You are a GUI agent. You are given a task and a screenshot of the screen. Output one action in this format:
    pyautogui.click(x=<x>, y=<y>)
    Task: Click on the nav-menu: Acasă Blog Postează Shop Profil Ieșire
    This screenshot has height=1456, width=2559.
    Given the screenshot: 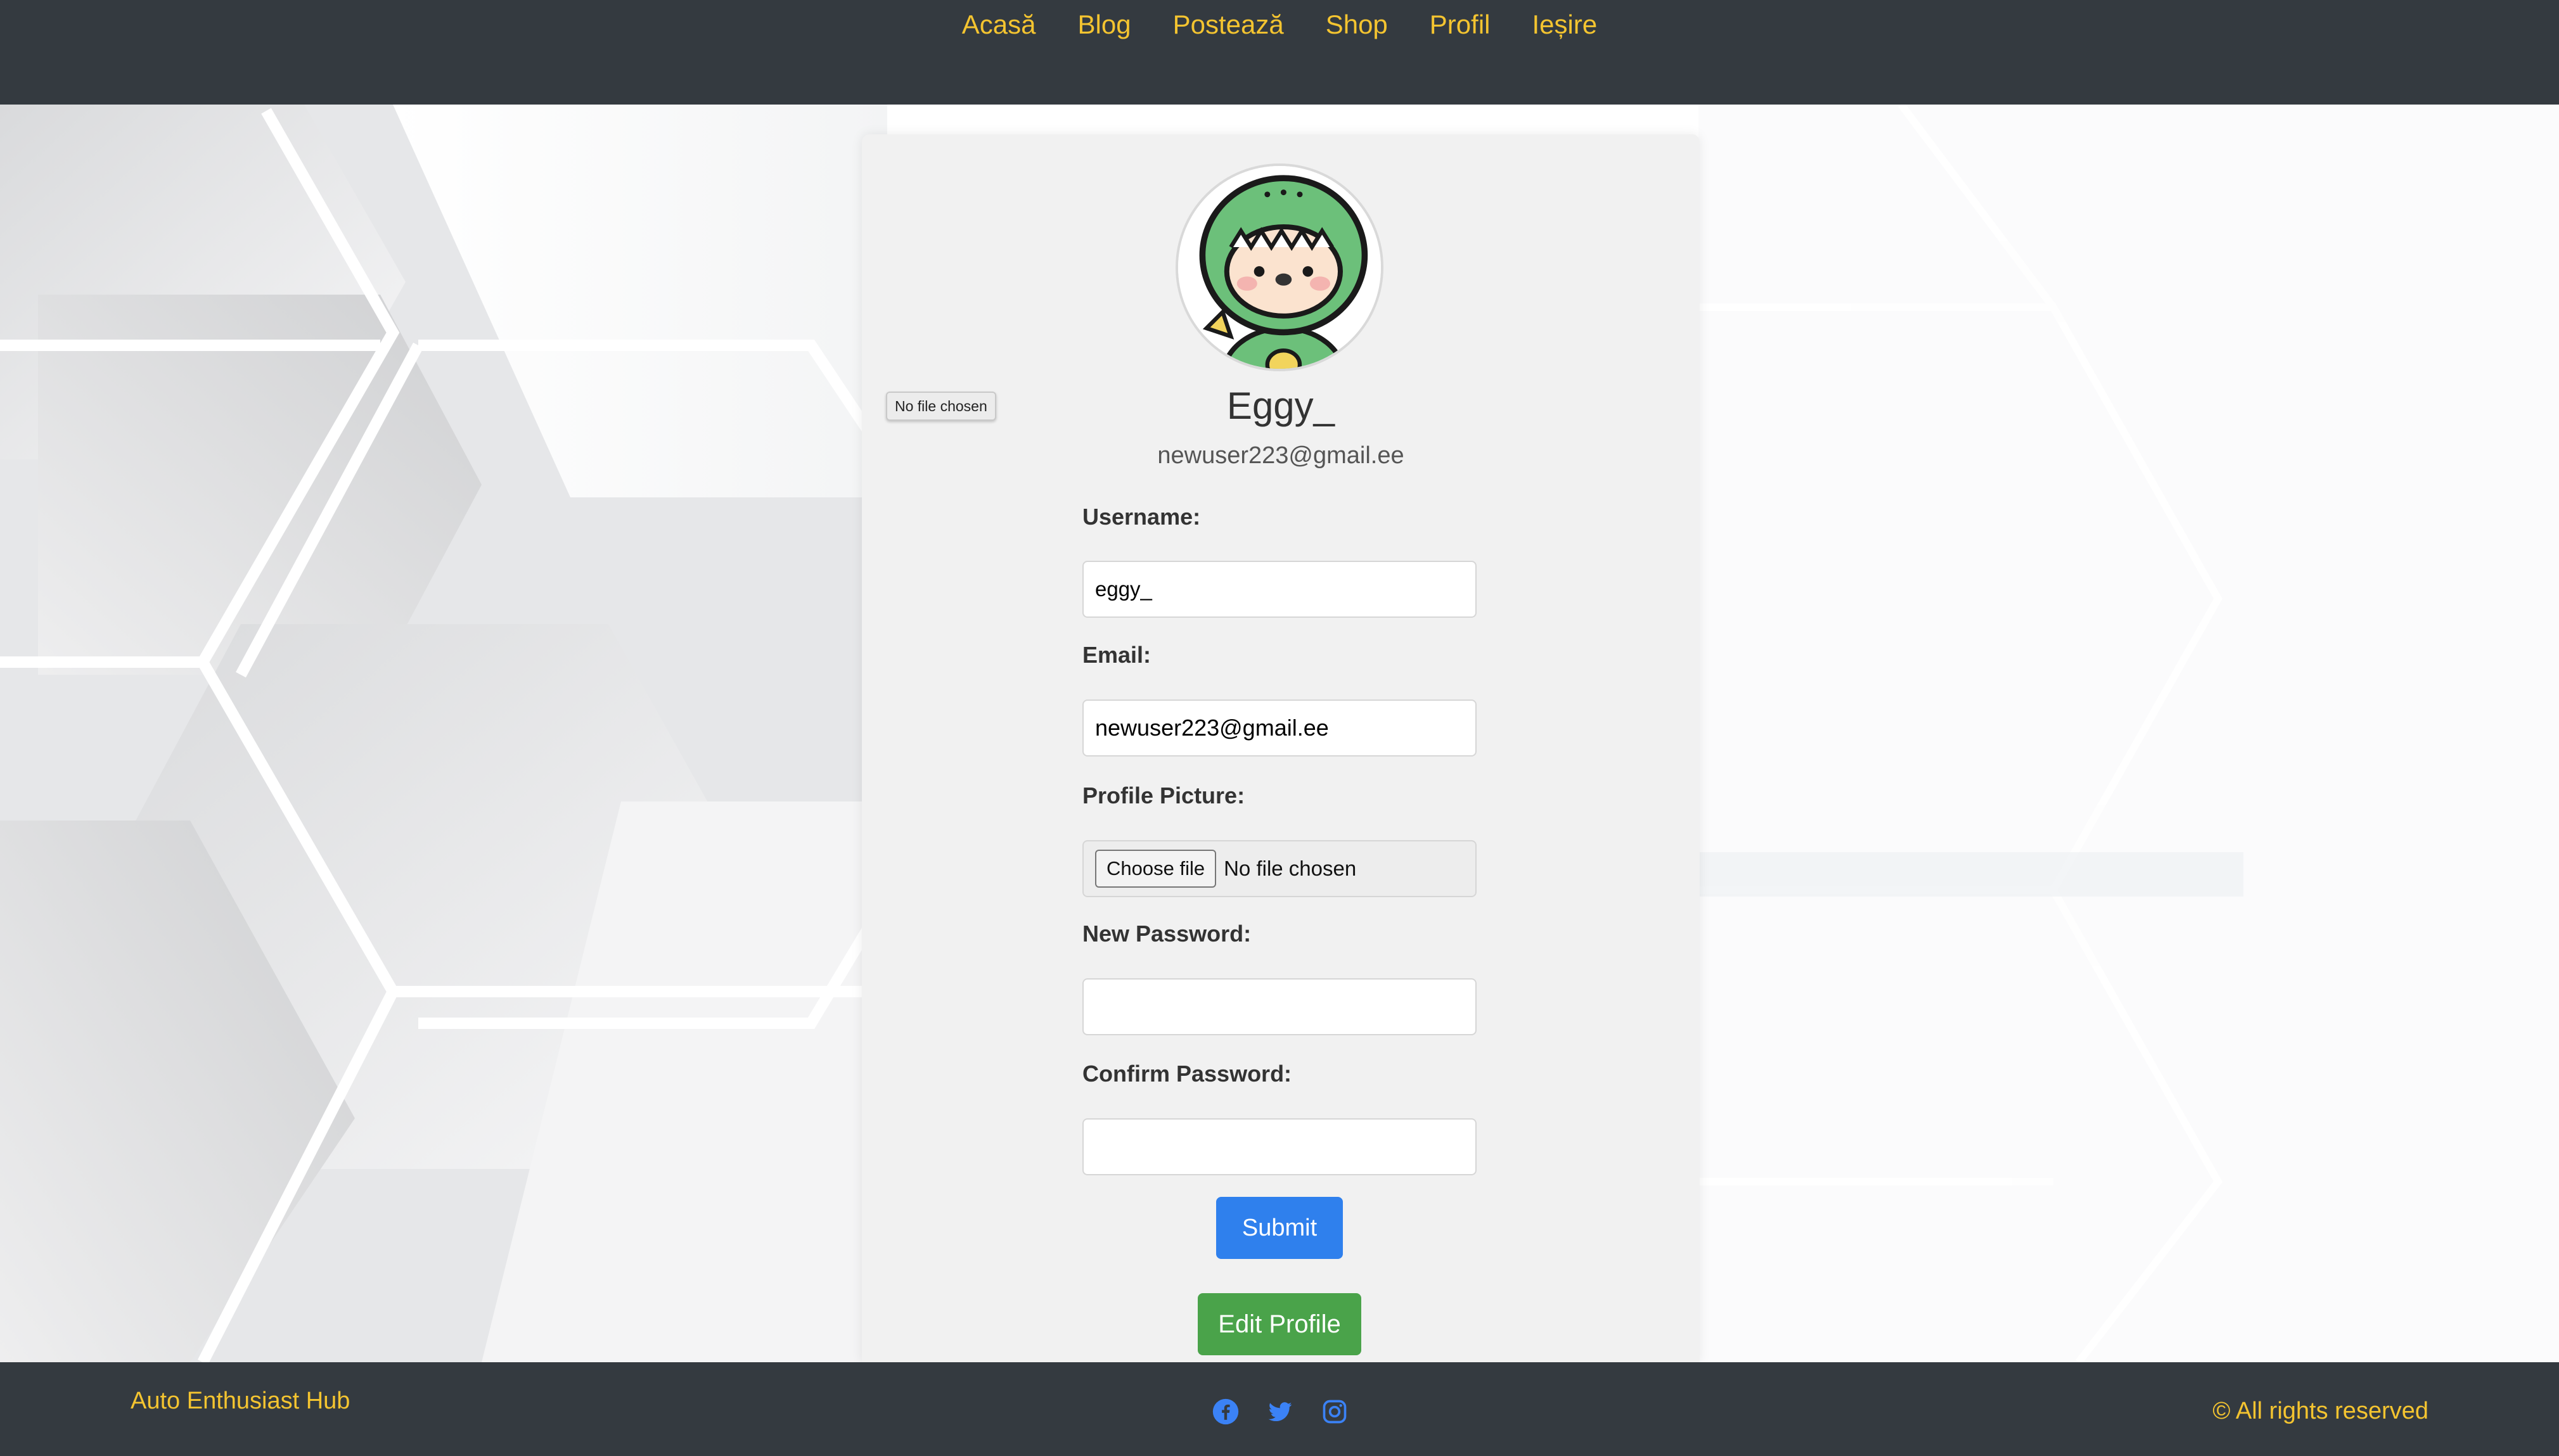 What is the action you would take?
    pyautogui.click(x=1279, y=25)
    